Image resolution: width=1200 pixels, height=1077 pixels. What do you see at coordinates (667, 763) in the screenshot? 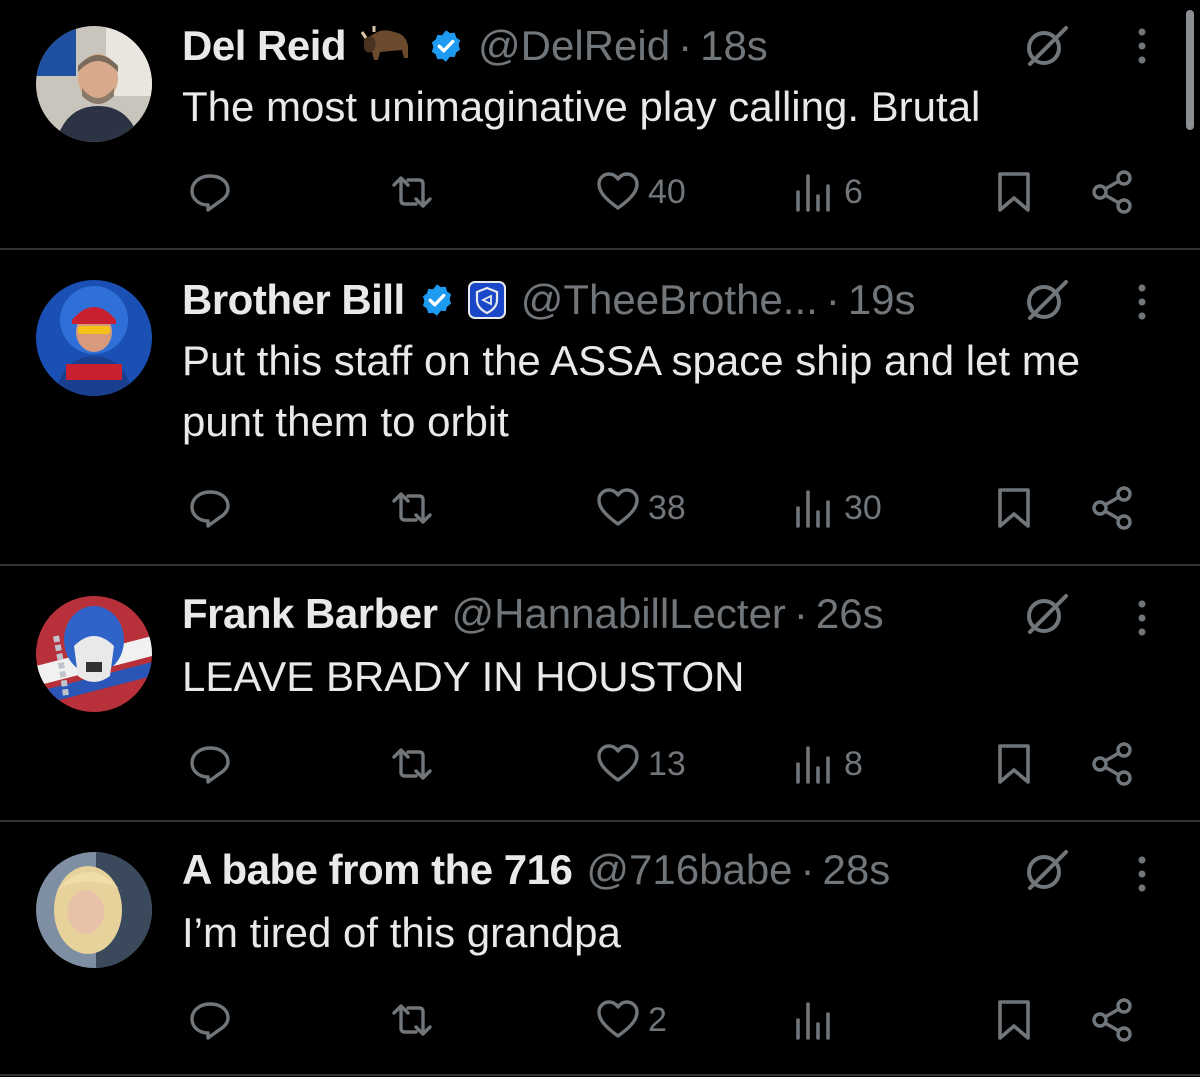
I see `like-count: 13` at bounding box center [667, 763].